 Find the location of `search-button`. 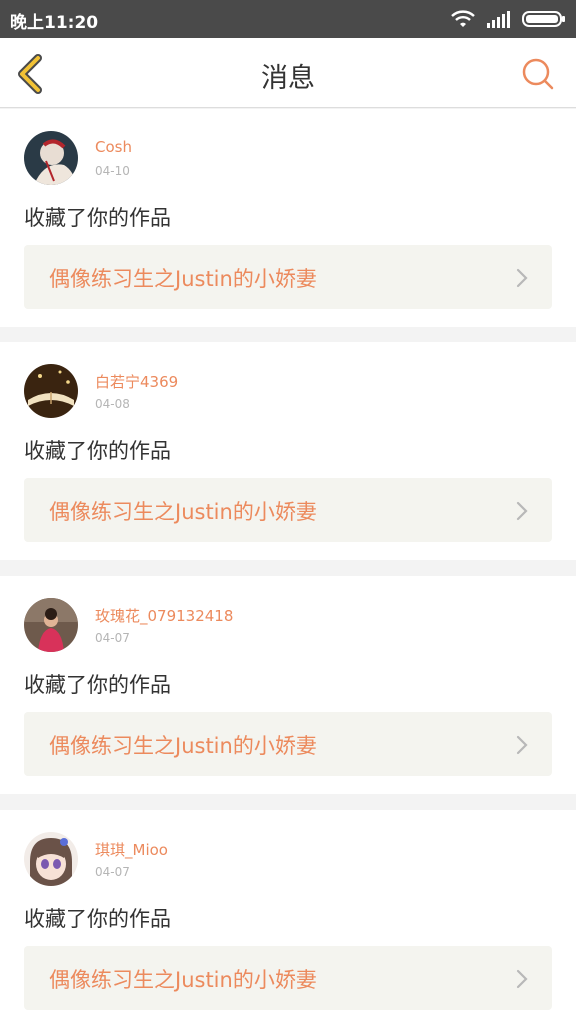

search-button is located at coordinates (538, 74).